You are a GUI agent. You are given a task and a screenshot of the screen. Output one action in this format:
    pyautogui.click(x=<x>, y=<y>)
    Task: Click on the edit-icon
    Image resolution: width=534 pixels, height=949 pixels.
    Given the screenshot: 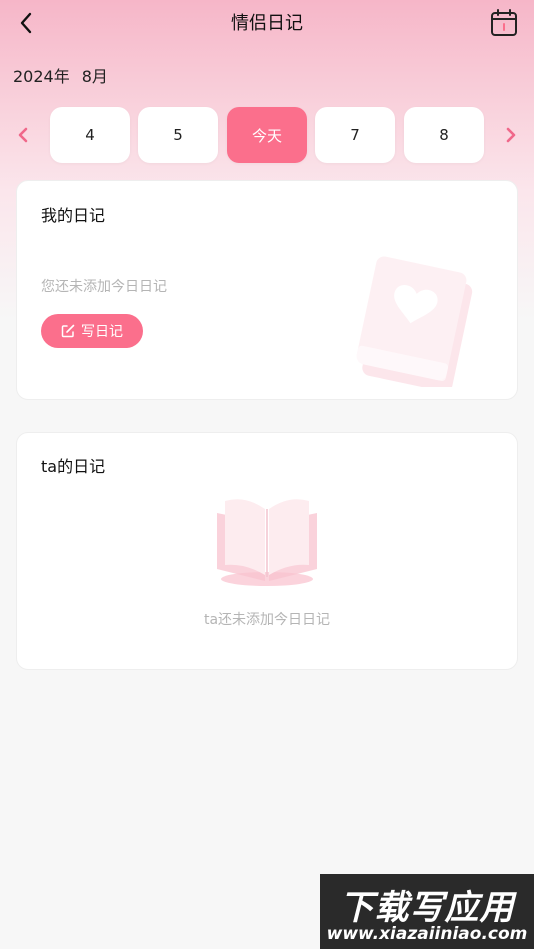 What is the action you would take?
    pyautogui.click(x=68, y=331)
    